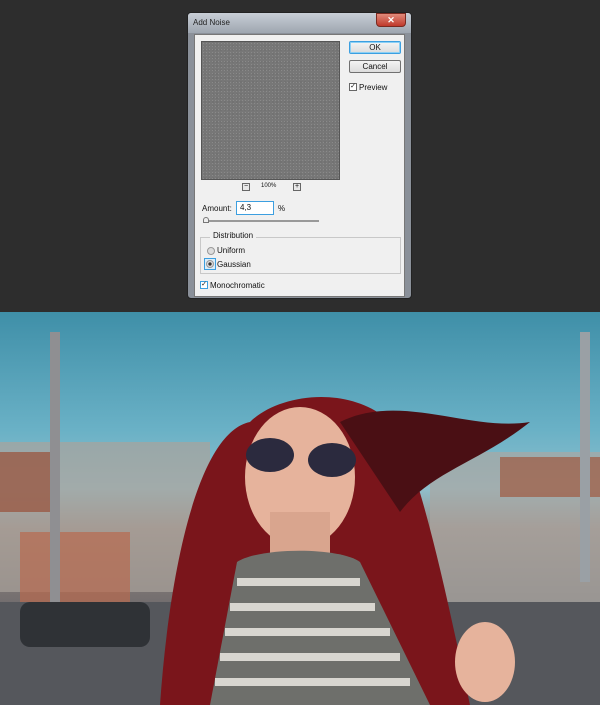 The width and height of the screenshot is (600, 705). Describe the element at coordinates (204, 285) in the screenshot. I see `monochromatic-checkbox: ✓` at that location.